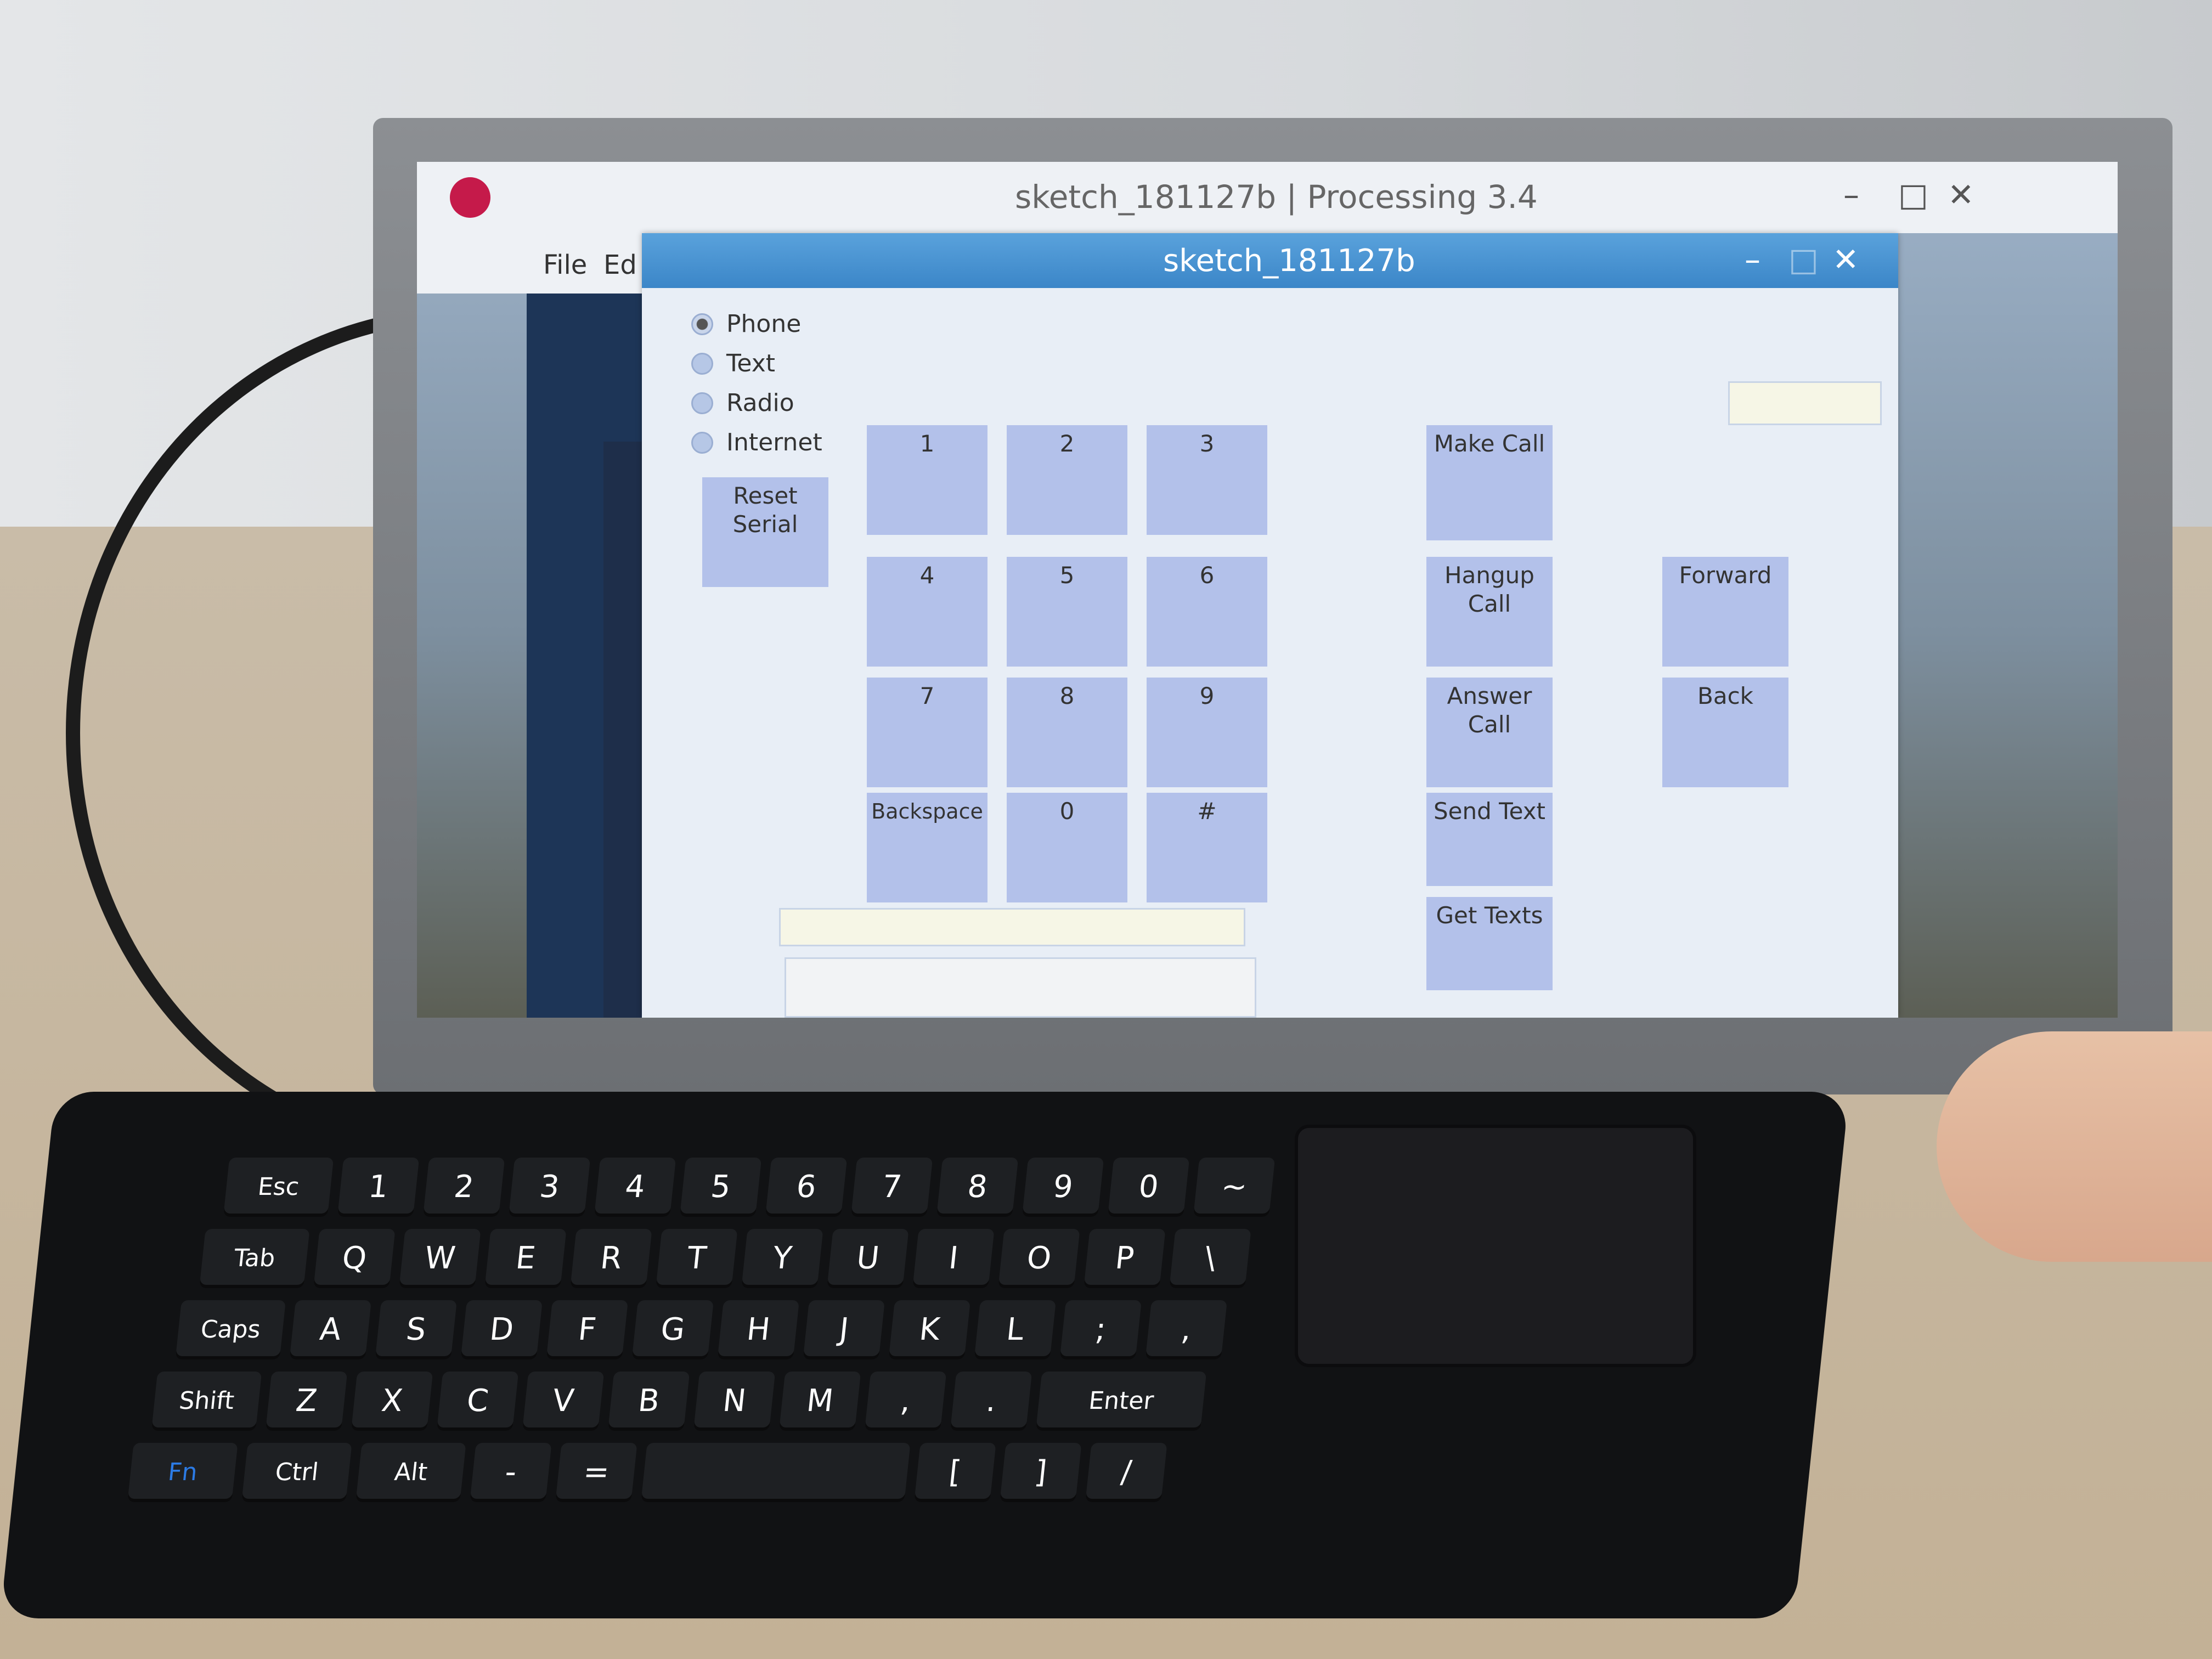  What do you see at coordinates (928, 732) in the screenshot?
I see `keypad-7-button: 7` at bounding box center [928, 732].